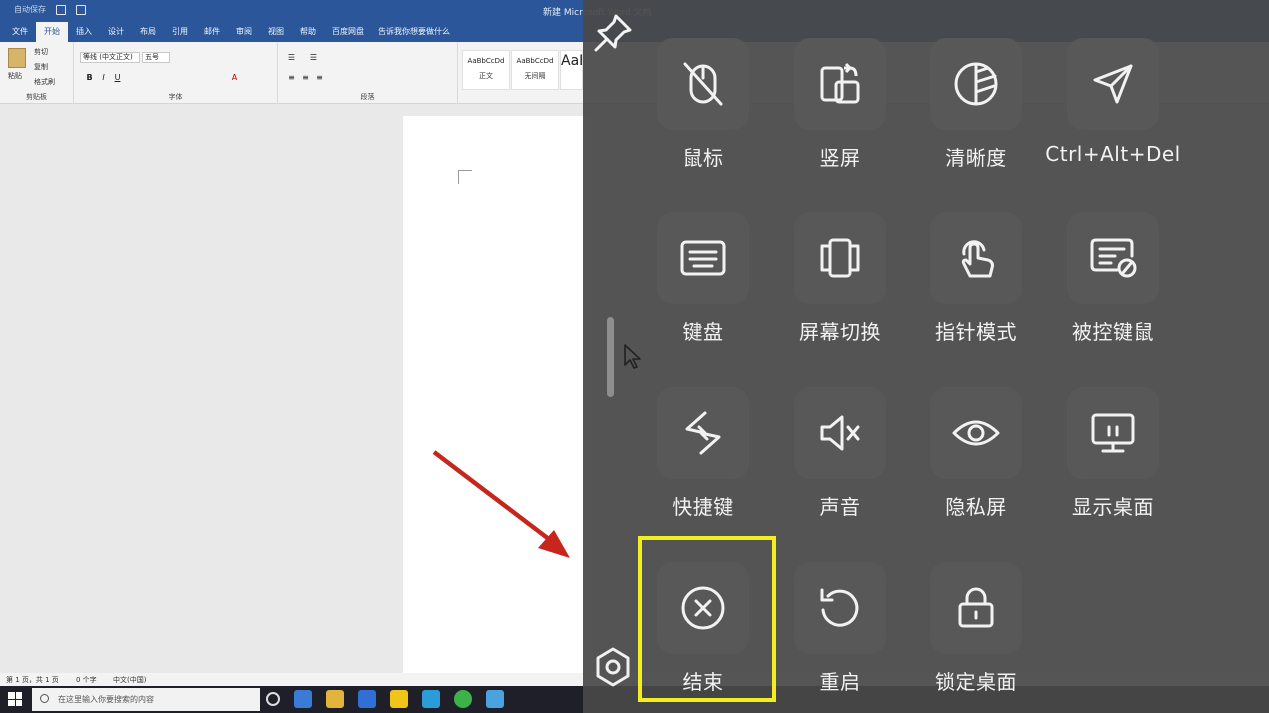 Image resolution: width=1269 pixels, height=713 pixels. Describe the element at coordinates (399, 699) in the screenshot. I see `sticky-notes-icon` at that location.